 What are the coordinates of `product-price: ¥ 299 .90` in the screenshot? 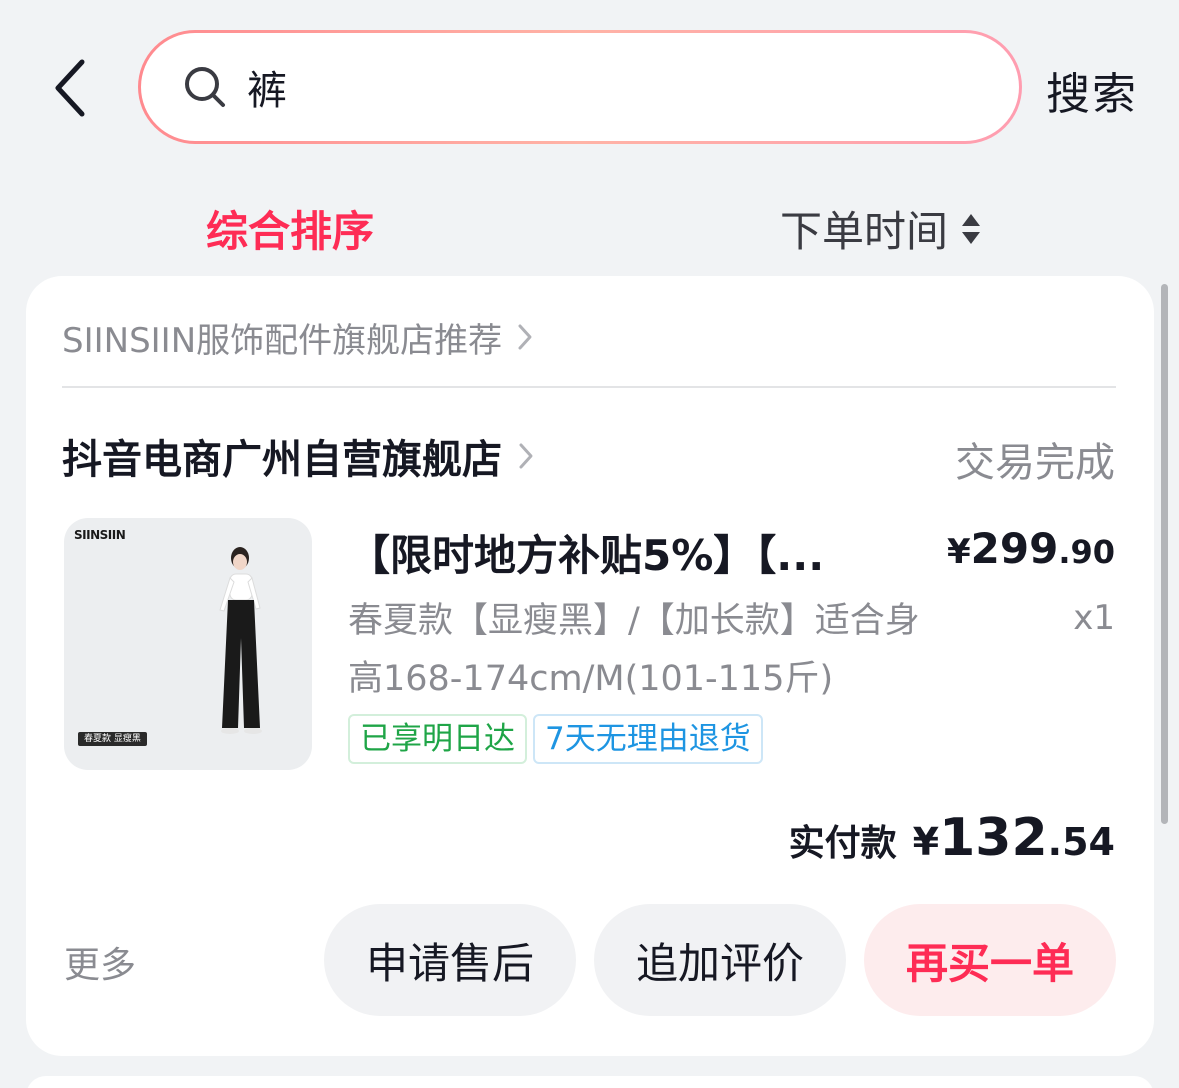 It's located at (1031, 548).